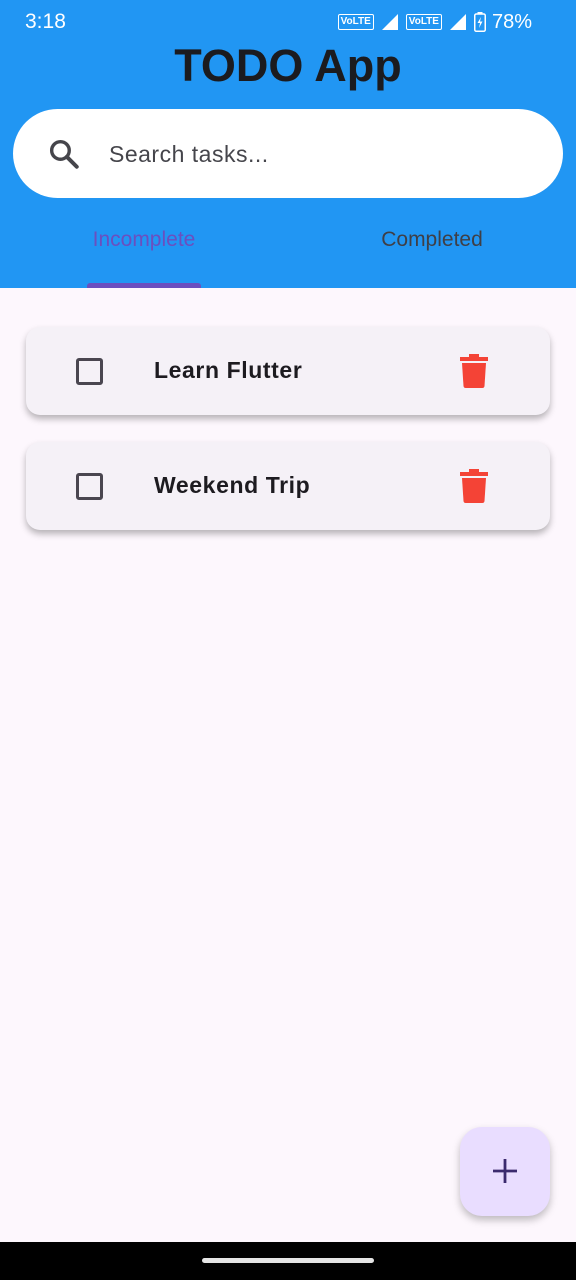  I want to click on add-task-button, so click(505, 1171).